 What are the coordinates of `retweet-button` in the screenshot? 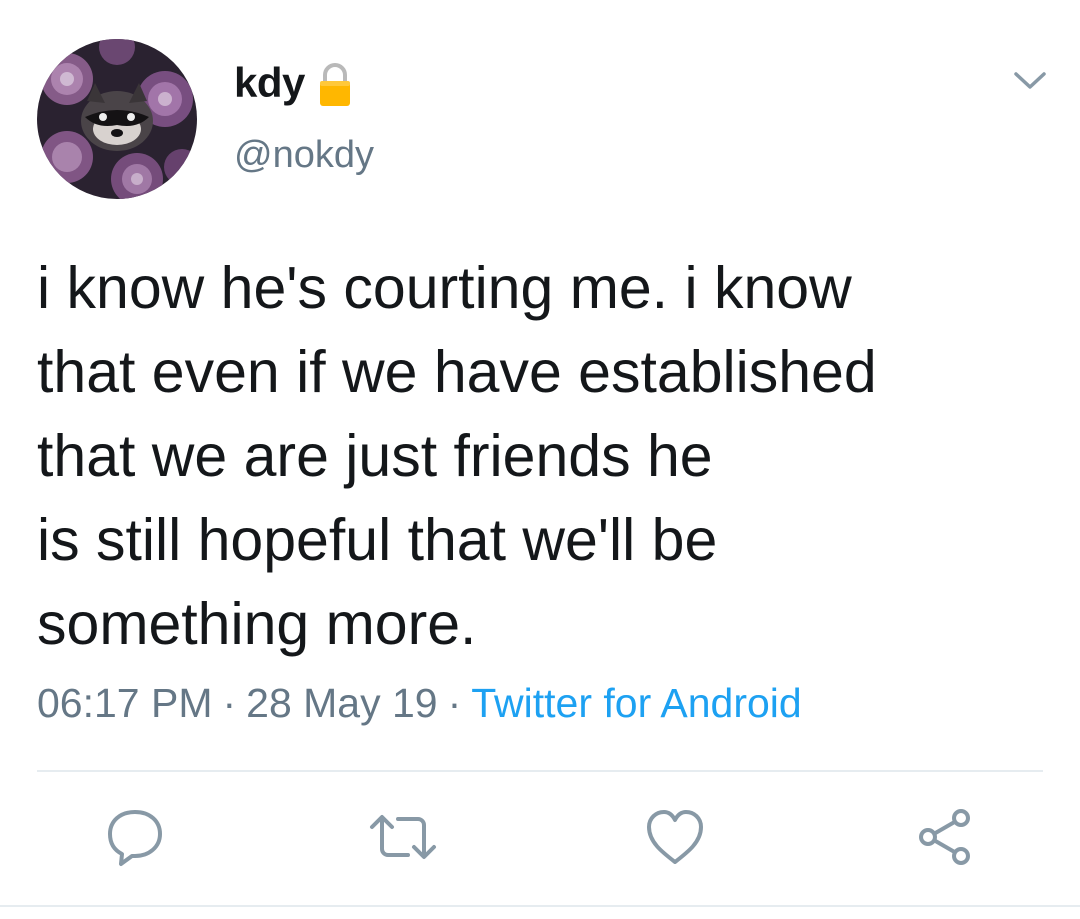 It's located at (403, 839).